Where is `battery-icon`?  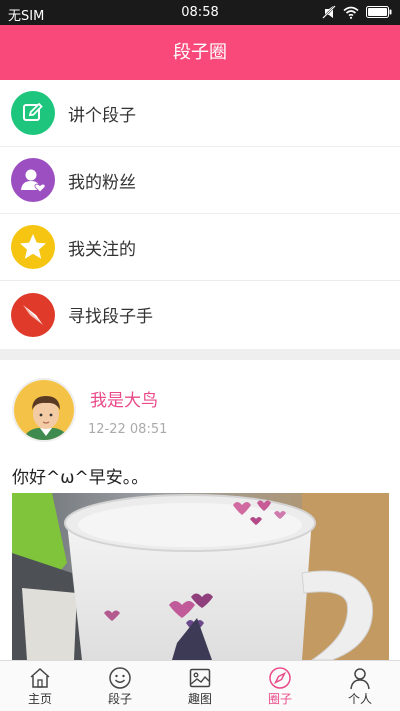
battery-icon is located at coordinates (379, 12).